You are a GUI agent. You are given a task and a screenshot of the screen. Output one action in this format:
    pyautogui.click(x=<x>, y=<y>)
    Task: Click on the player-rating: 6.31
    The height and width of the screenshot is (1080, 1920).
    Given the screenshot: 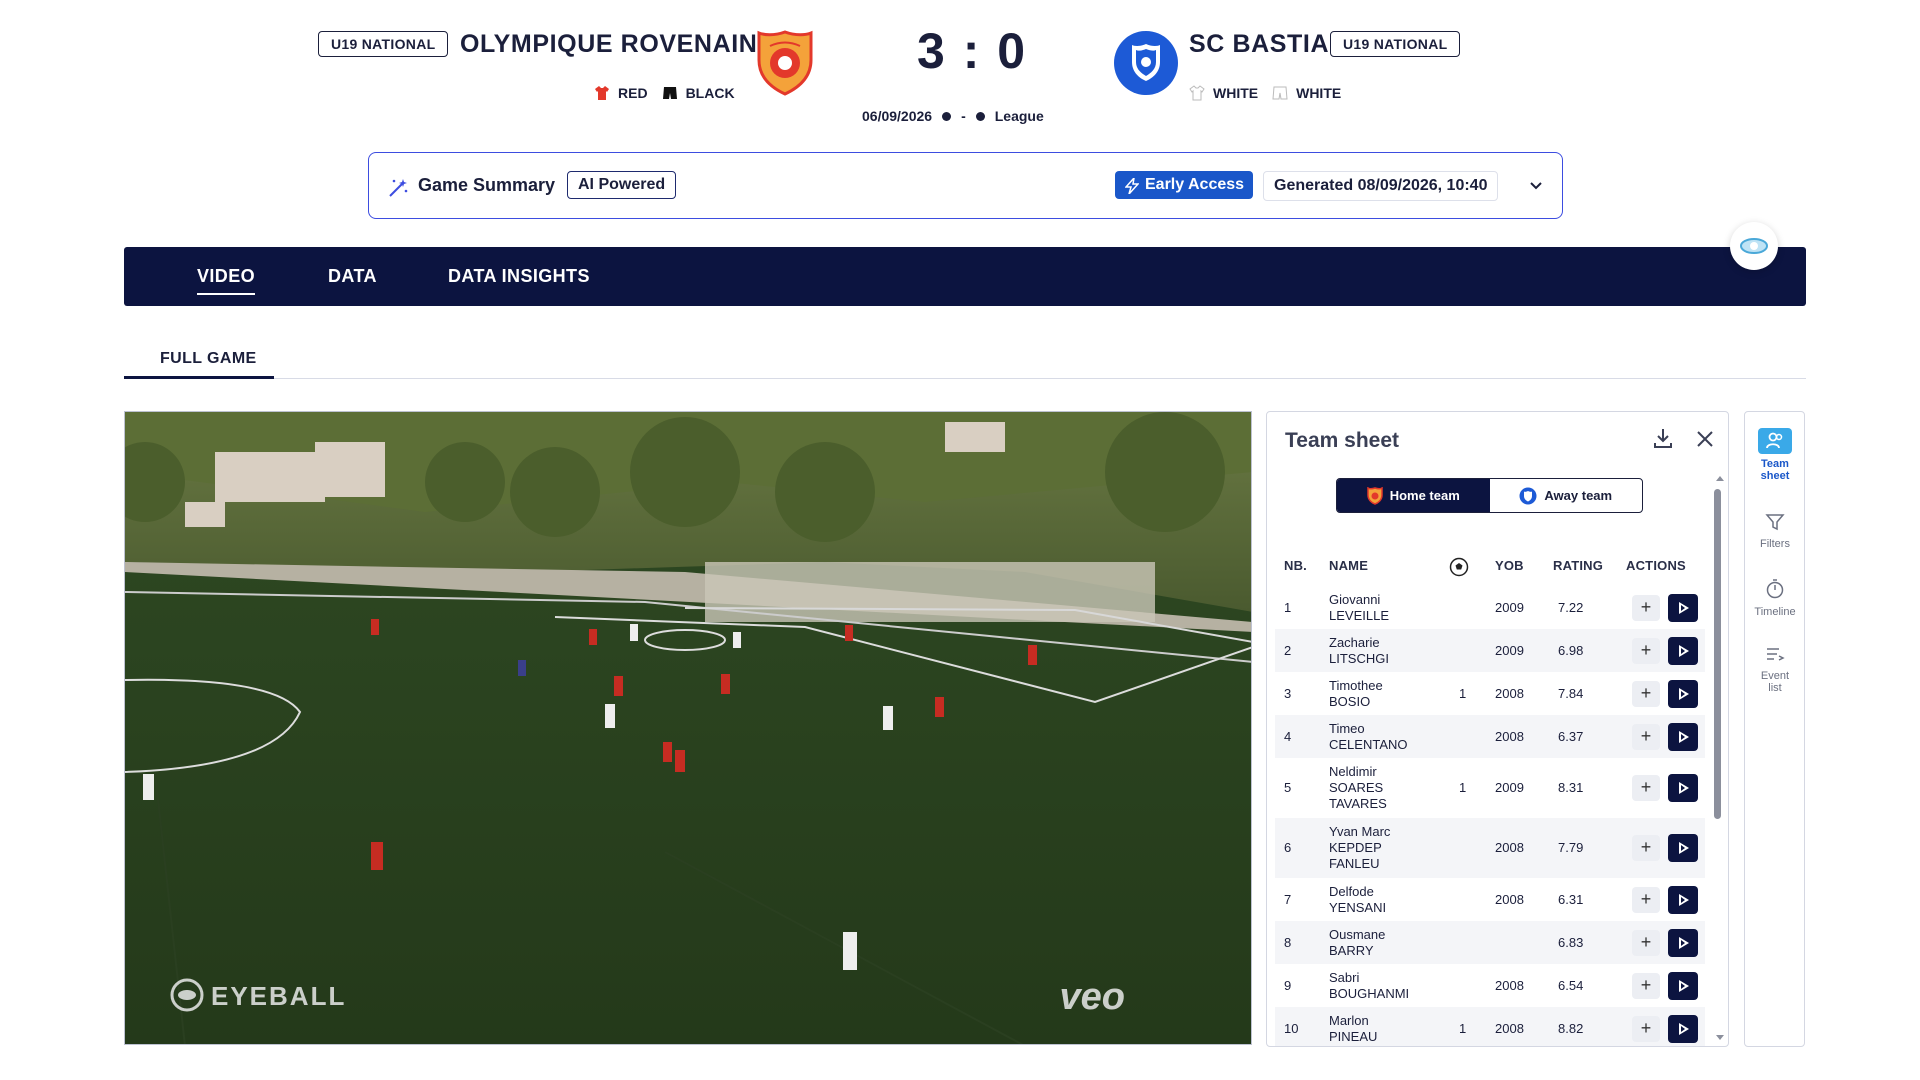 What is the action you would take?
    pyautogui.click(x=1571, y=899)
    